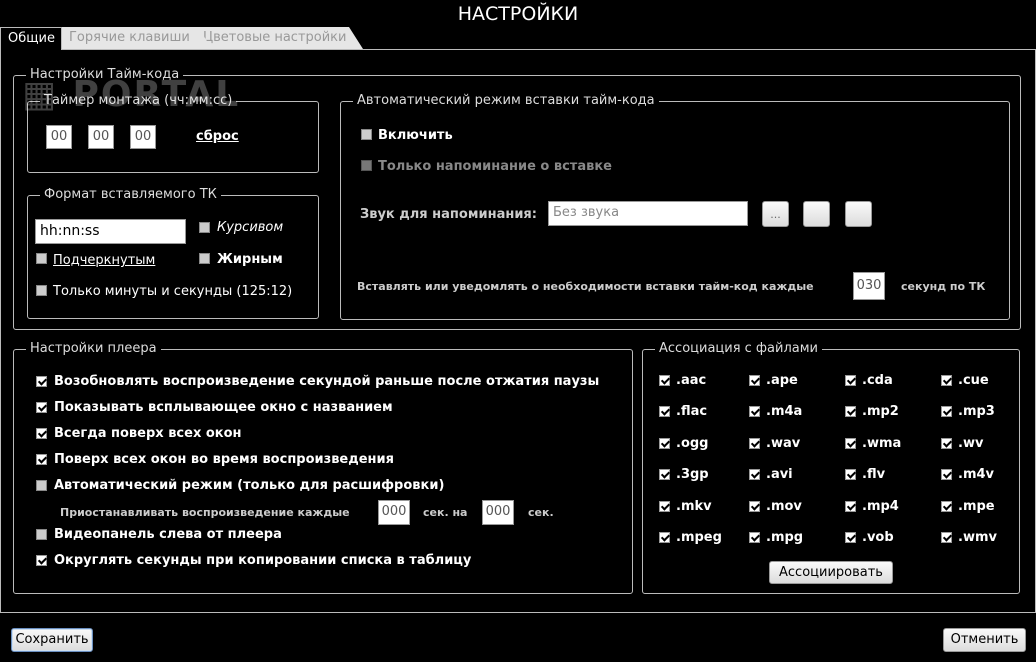 The width and height of the screenshot is (1036, 662). Describe the element at coordinates (448, 214) in the screenshot. I see `reminder-sound-label: Звук для напоминания:` at that location.